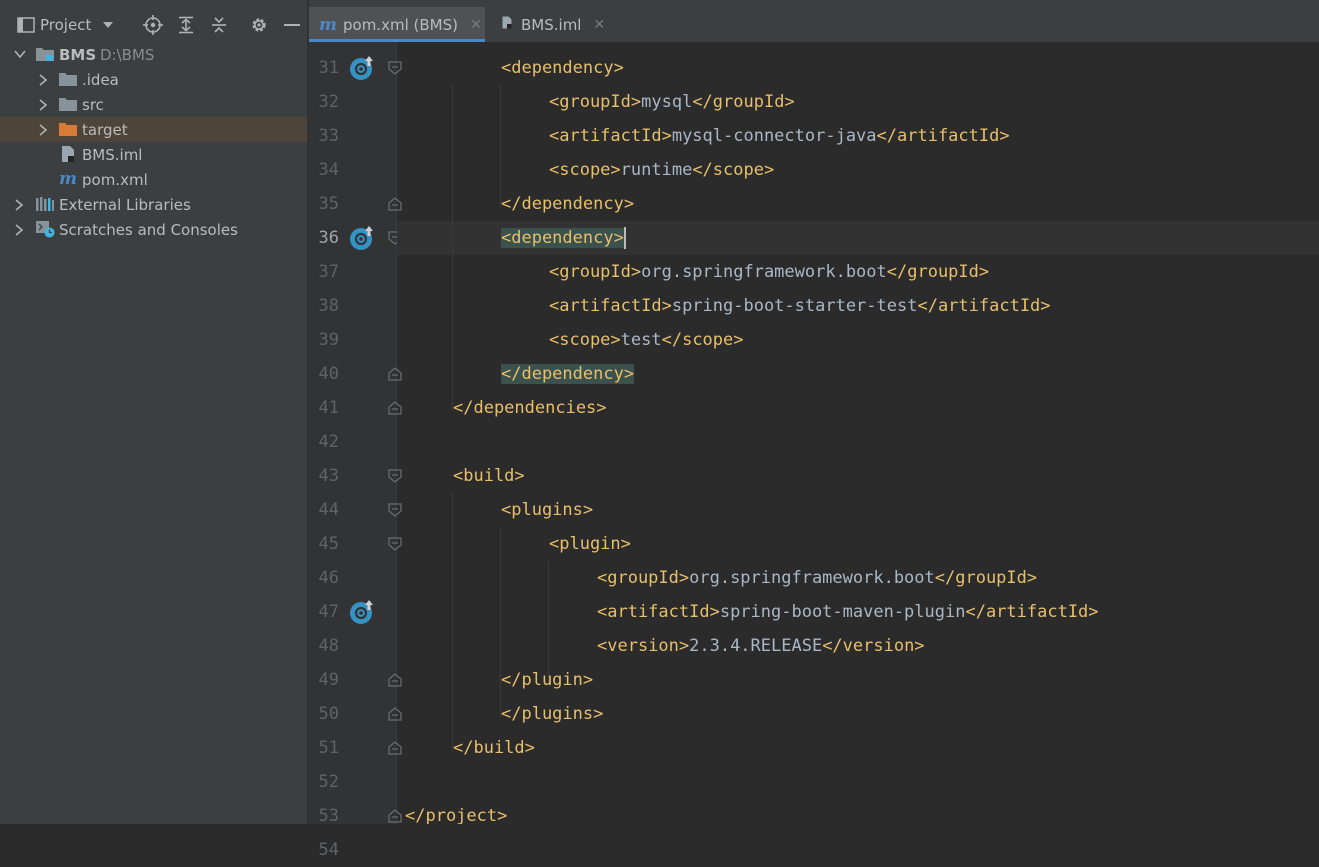 This screenshot has height=867, width=1319. Describe the element at coordinates (328, 306) in the screenshot. I see `line-number: 38` at that location.